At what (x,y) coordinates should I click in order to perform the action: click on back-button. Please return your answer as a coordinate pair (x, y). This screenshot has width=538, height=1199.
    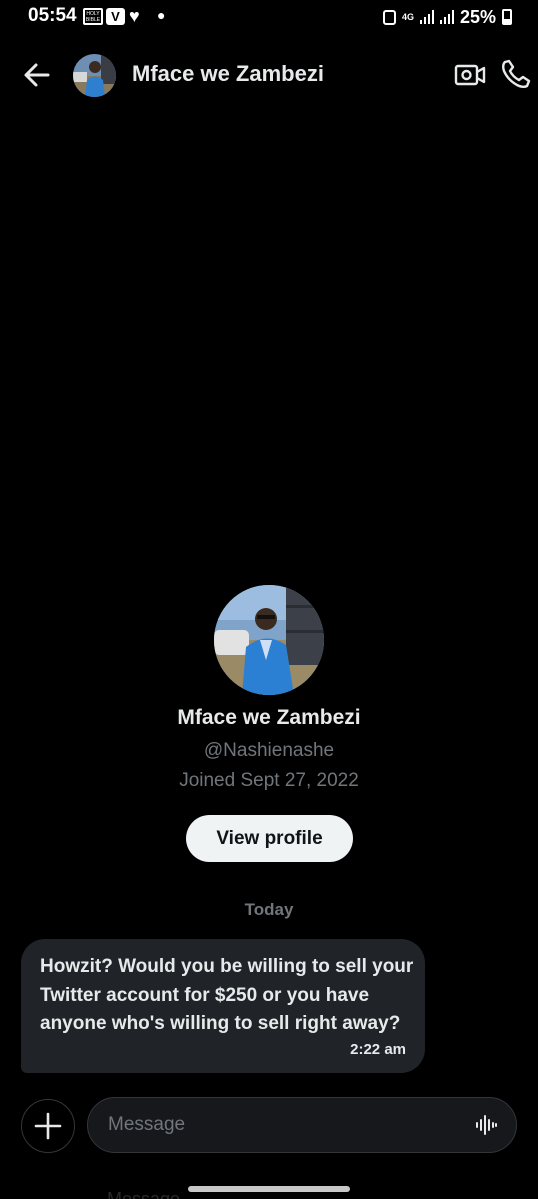
    Looking at the image, I should click on (37, 75).